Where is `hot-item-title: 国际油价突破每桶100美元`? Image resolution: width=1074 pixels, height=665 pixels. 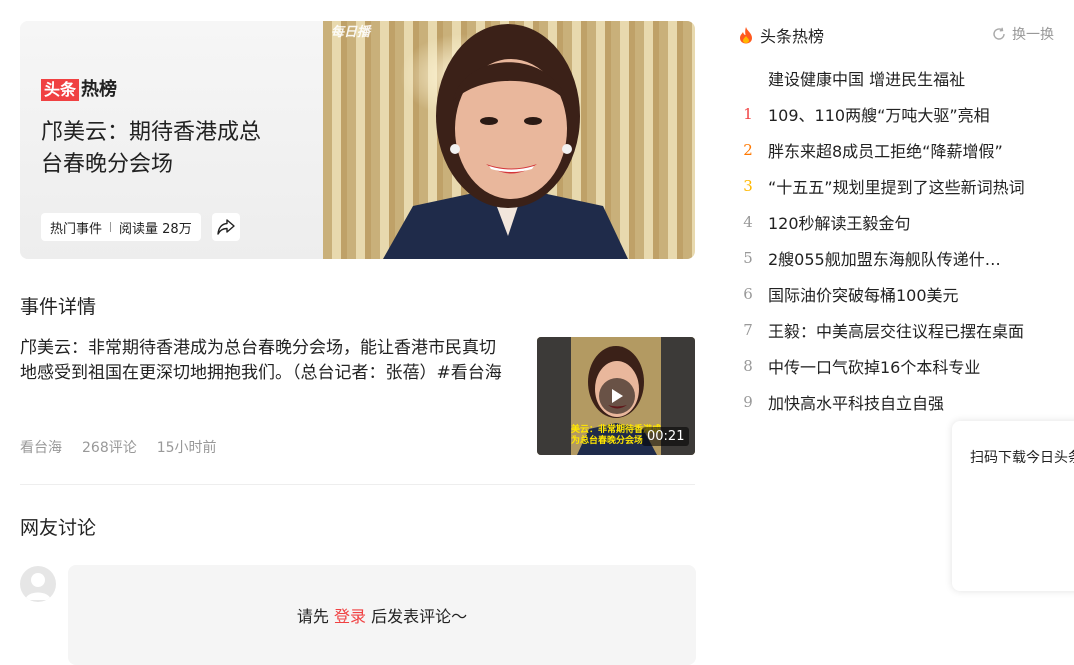
hot-item-title: 国际油价突破每桶100美元 is located at coordinates (863, 294).